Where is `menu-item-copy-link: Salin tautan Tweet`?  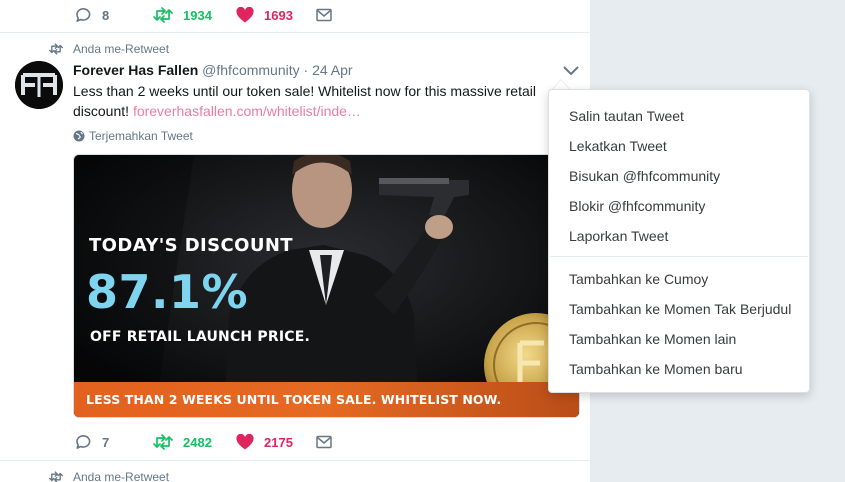
menu-item-copy-link: Salin tautan Tweet is located at coordinates (626, 116).